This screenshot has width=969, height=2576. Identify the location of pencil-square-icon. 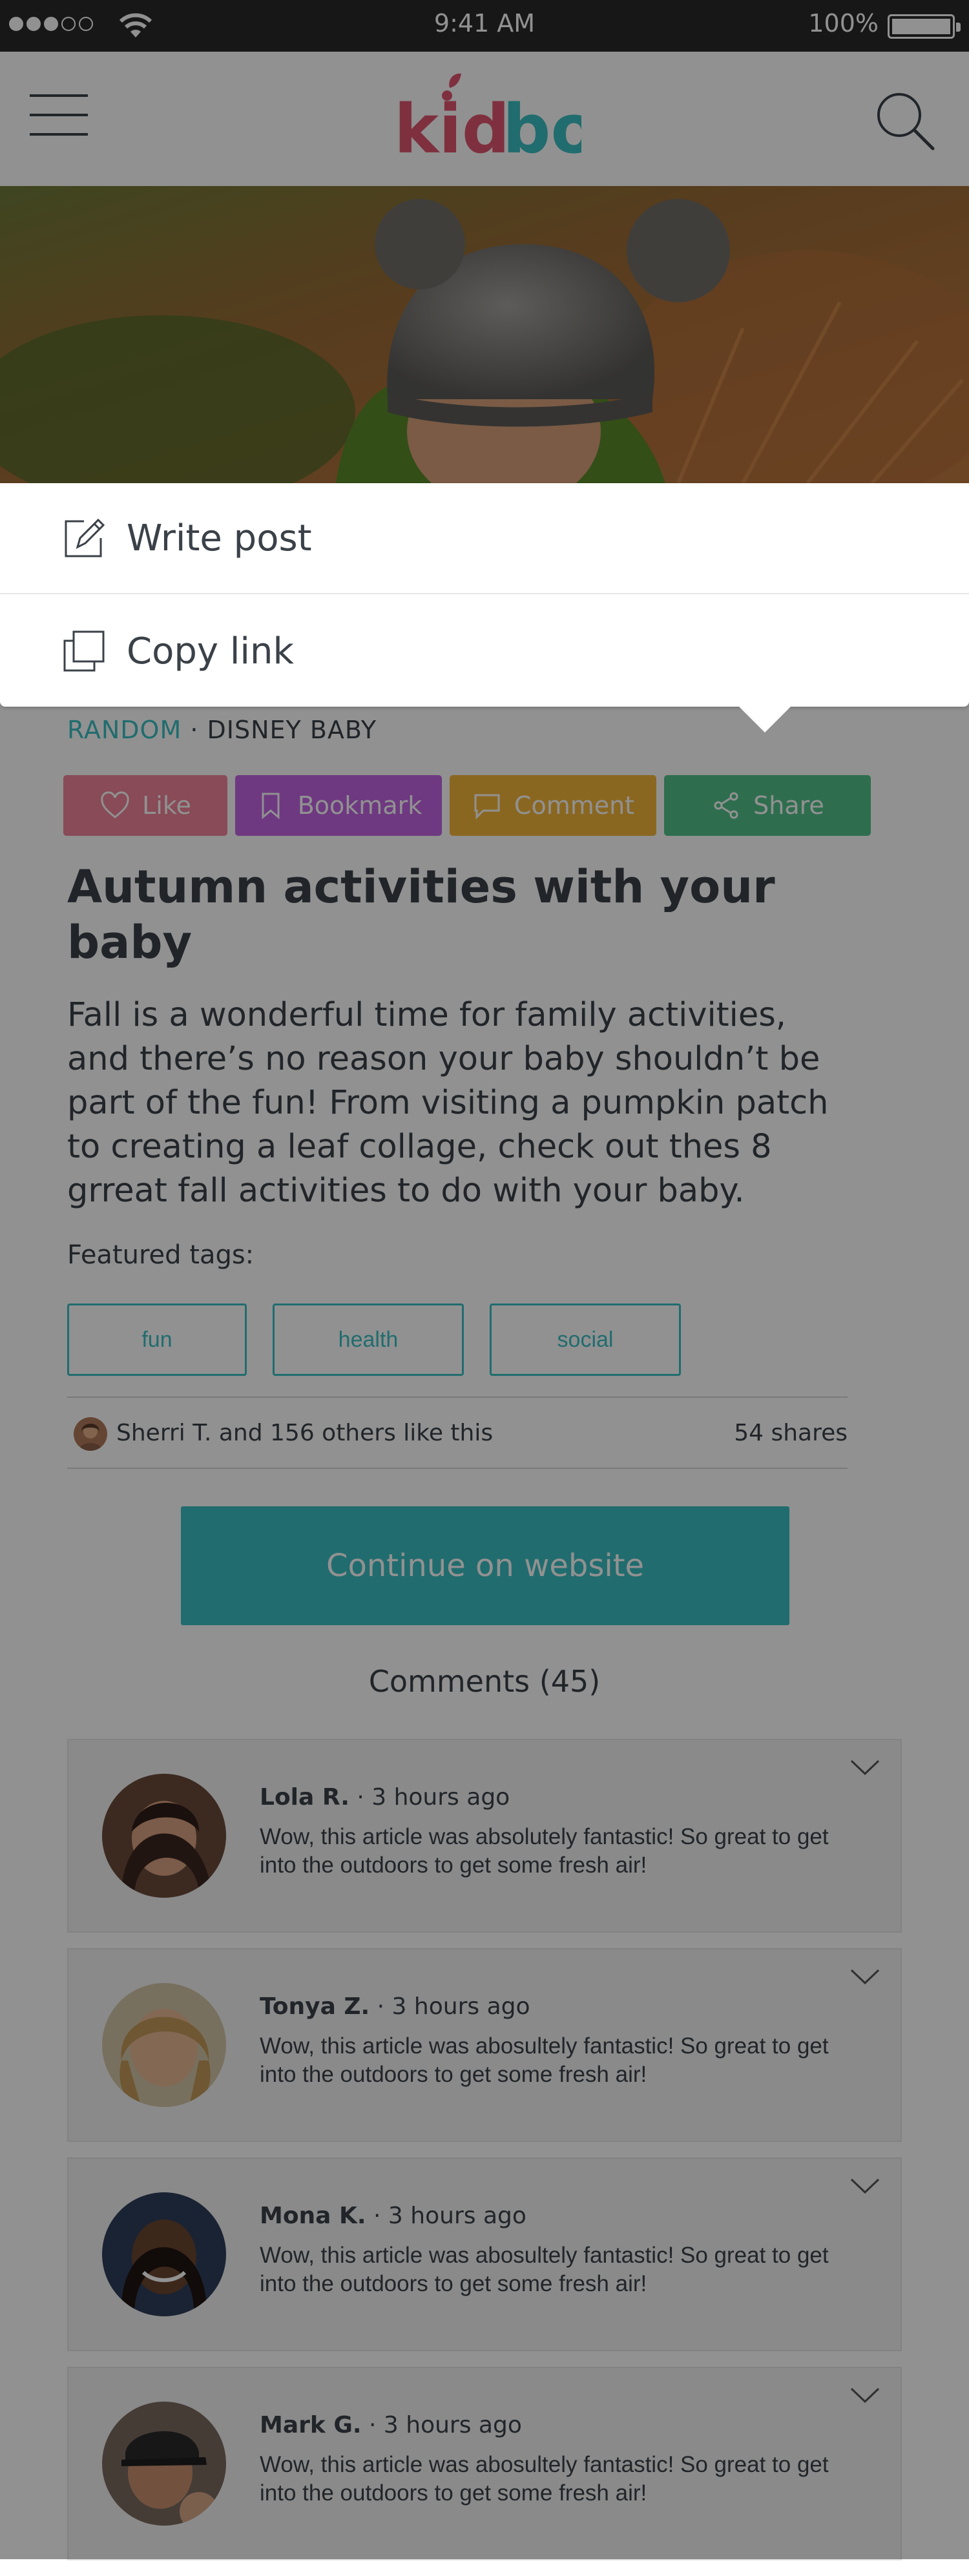
(85, 537).